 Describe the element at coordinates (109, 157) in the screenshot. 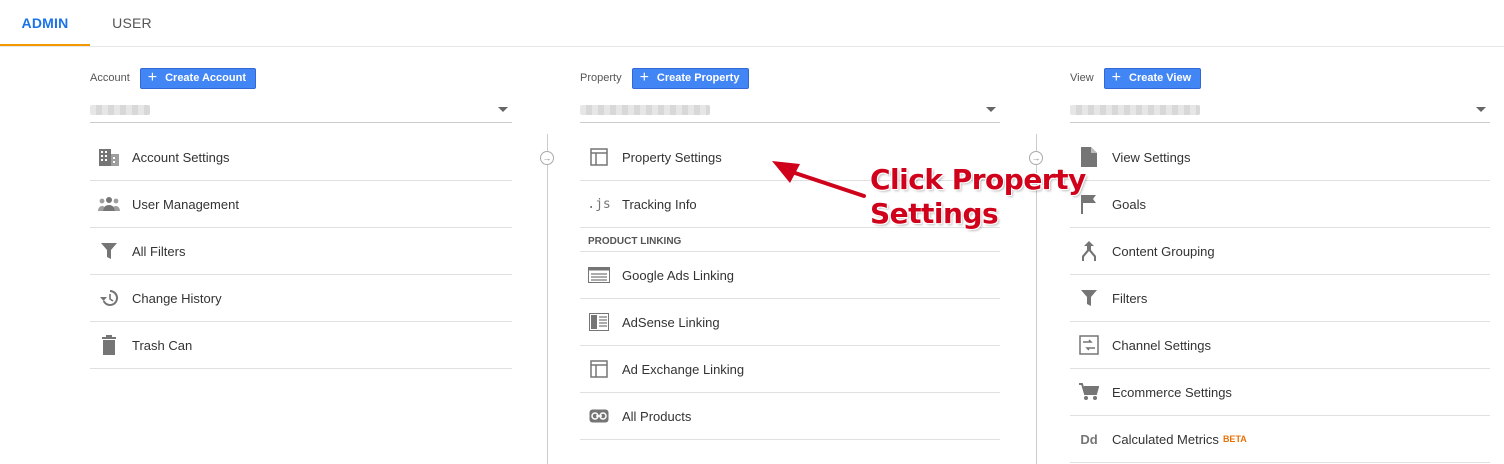

I see `building-icon` at that location.